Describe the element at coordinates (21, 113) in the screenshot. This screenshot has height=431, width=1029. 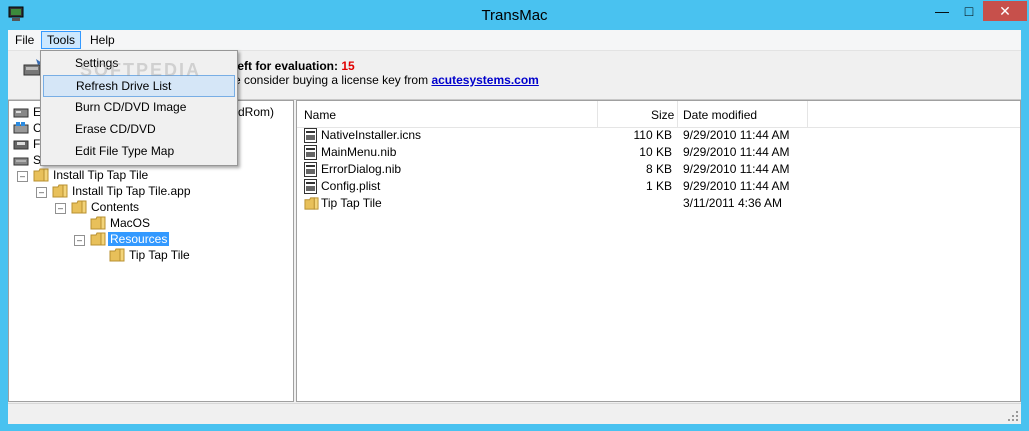
I see `drive-icon` at that location.